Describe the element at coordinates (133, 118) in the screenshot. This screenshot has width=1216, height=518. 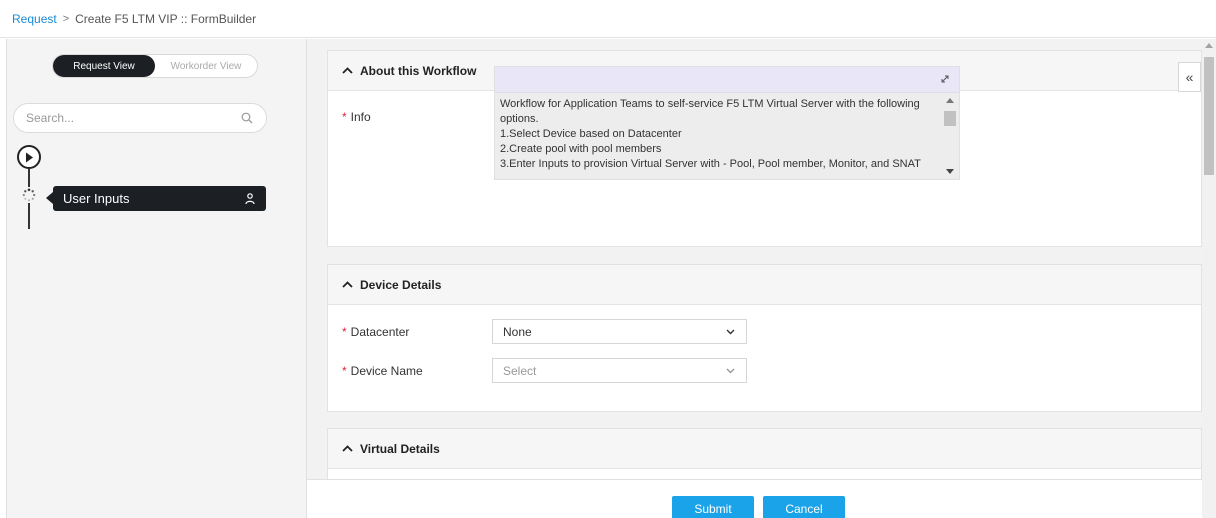
I see `search-input` at that location.